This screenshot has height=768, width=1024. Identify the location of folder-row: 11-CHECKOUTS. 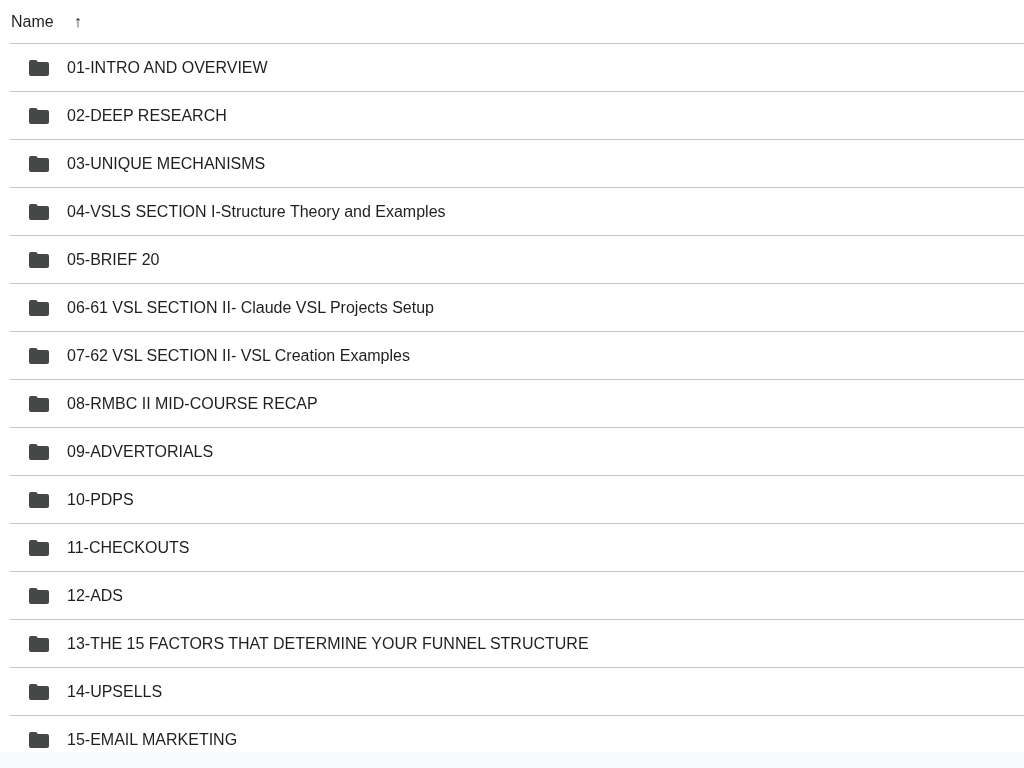
(517, 548).